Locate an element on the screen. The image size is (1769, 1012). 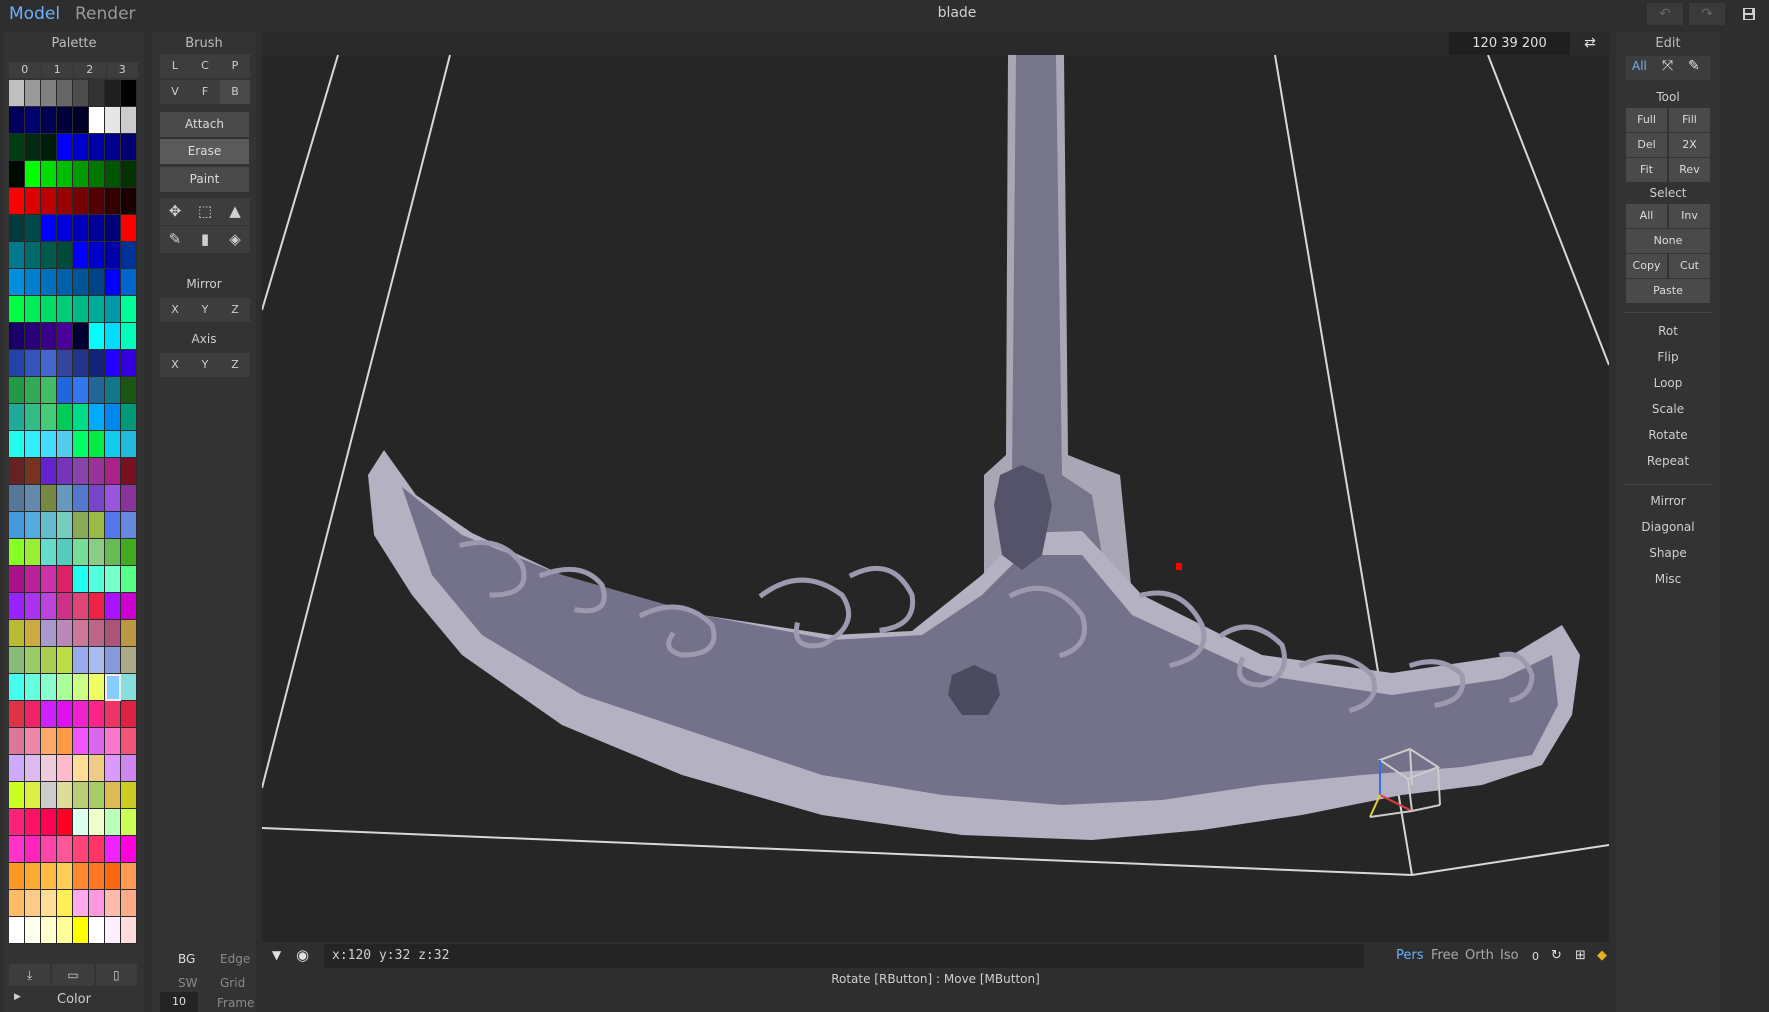
face-tool: ▲ is located at coordinates (235, 211).